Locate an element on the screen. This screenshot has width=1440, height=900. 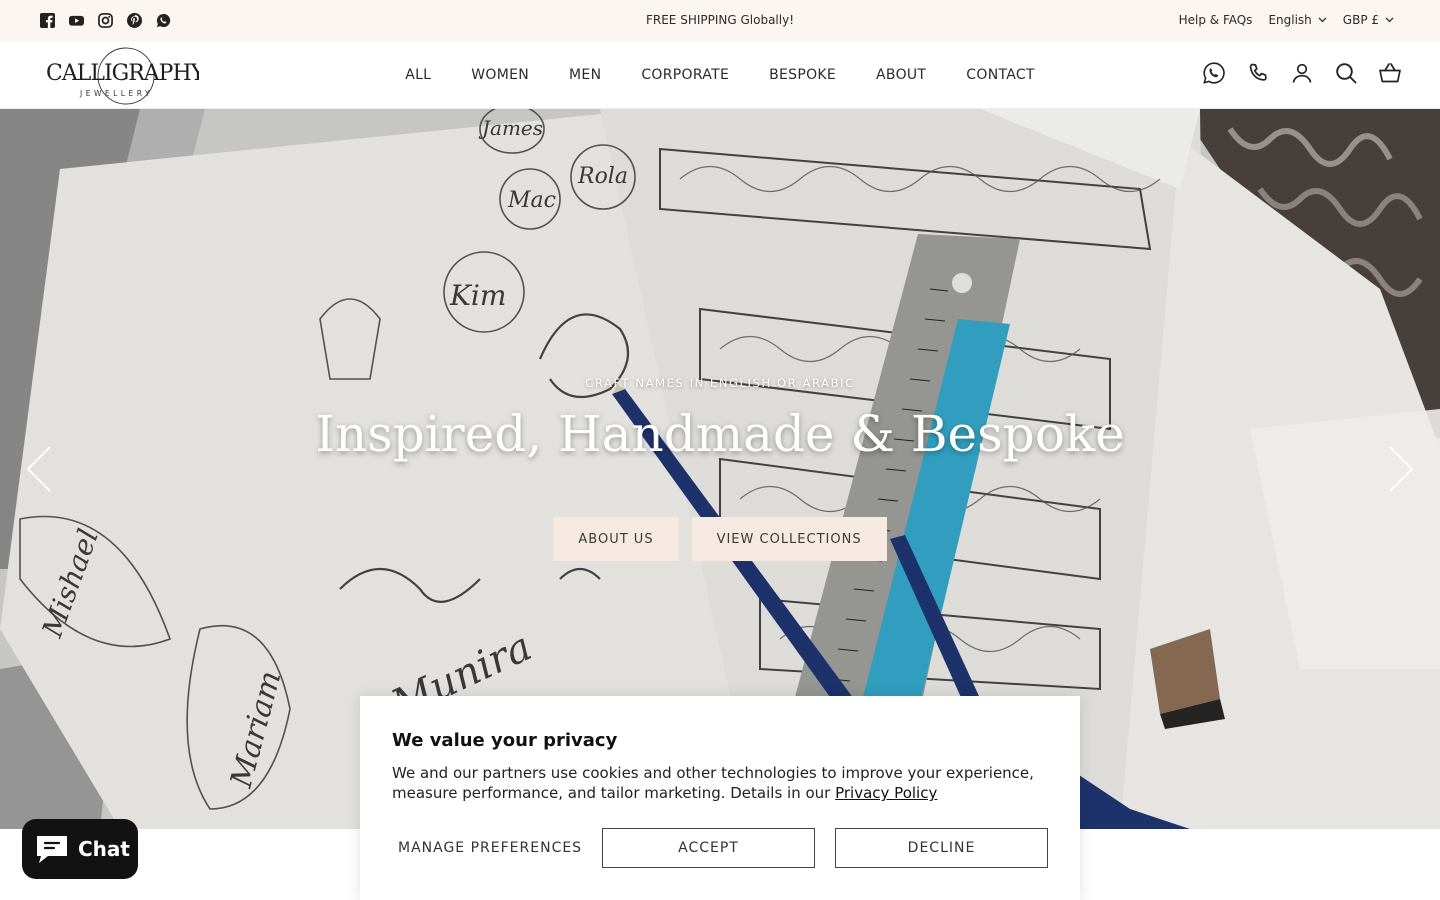
logo-subtitle: JEWELLERY is located at coordinates (116, 93).